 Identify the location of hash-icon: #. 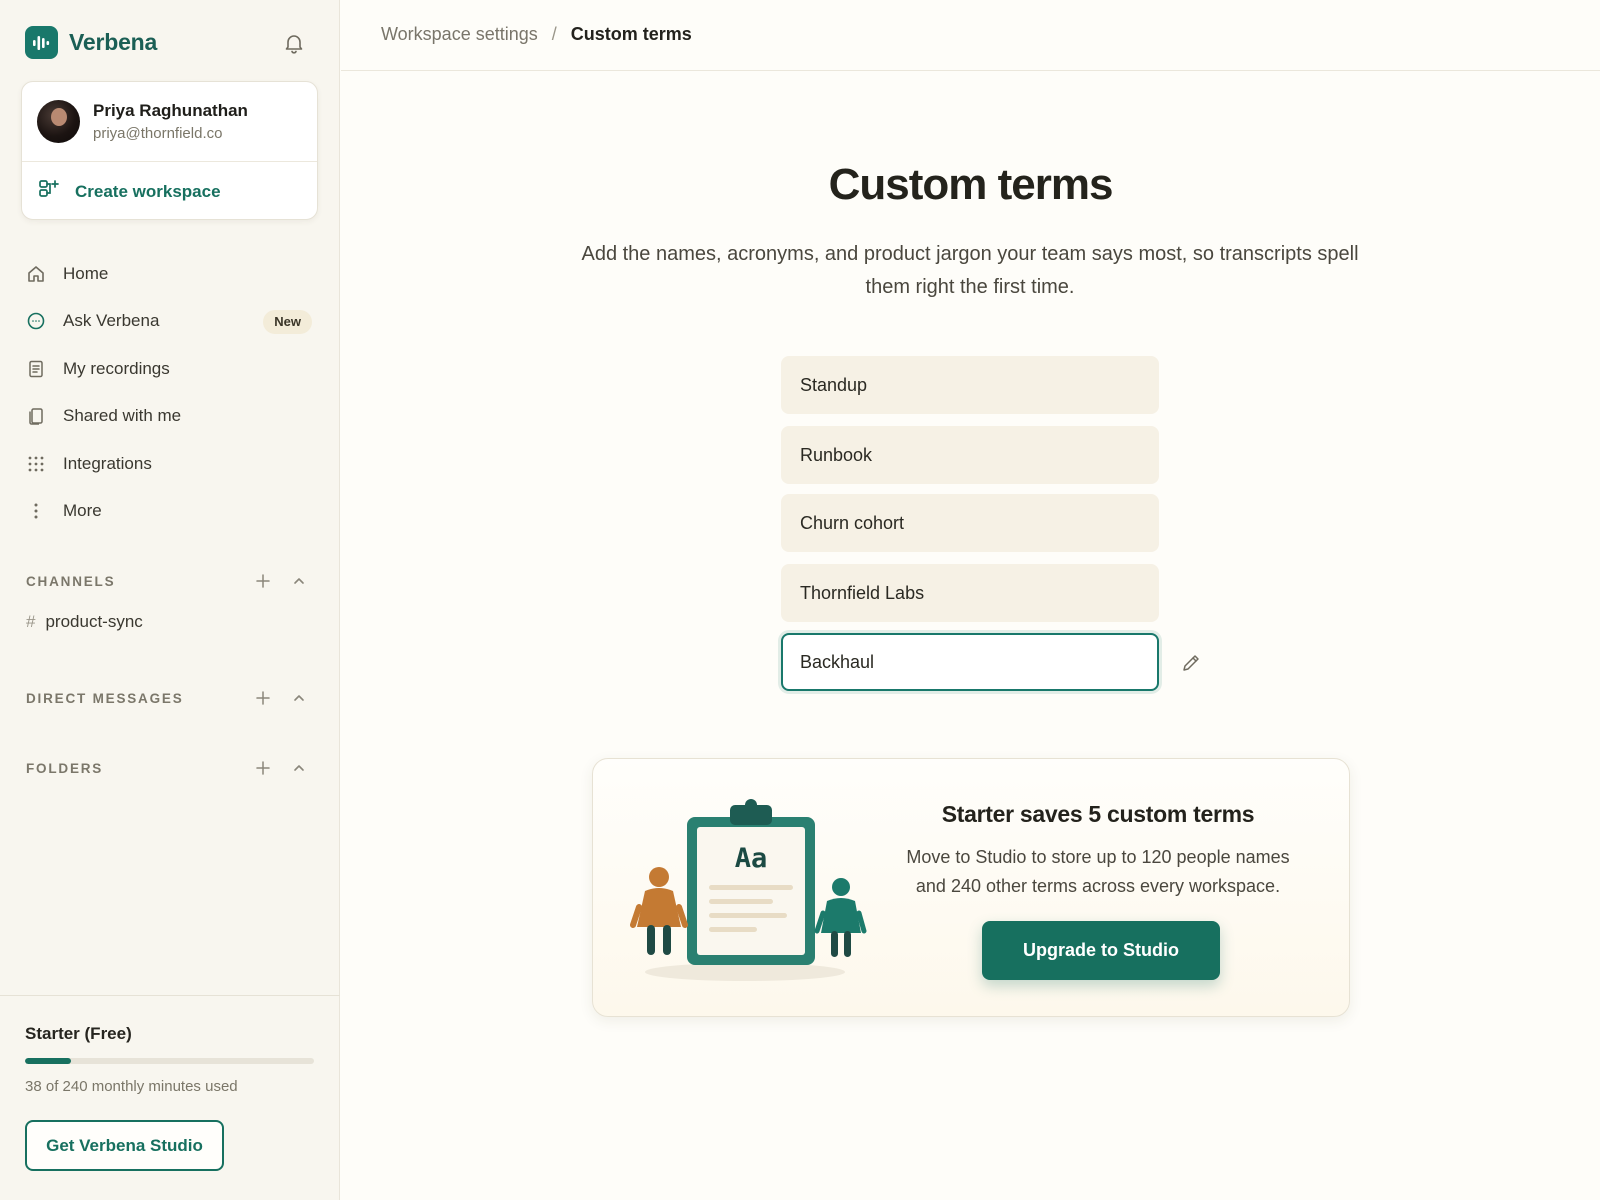
(31, 621).